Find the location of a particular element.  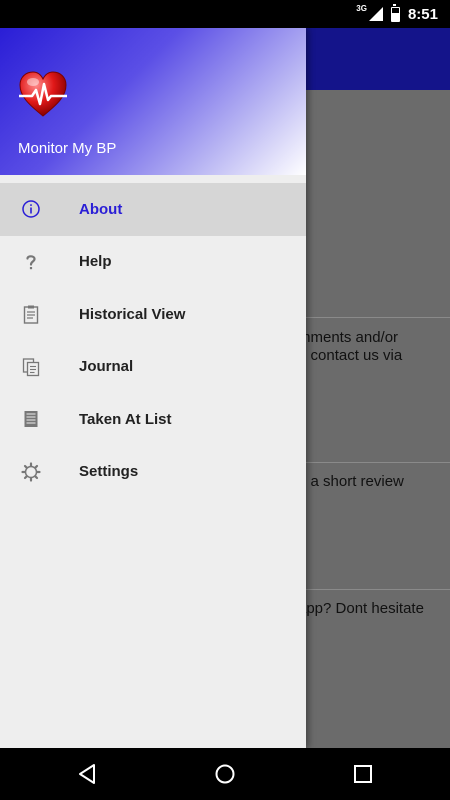

drawer-item-label: Historical View is located at coordinates (132, 314).